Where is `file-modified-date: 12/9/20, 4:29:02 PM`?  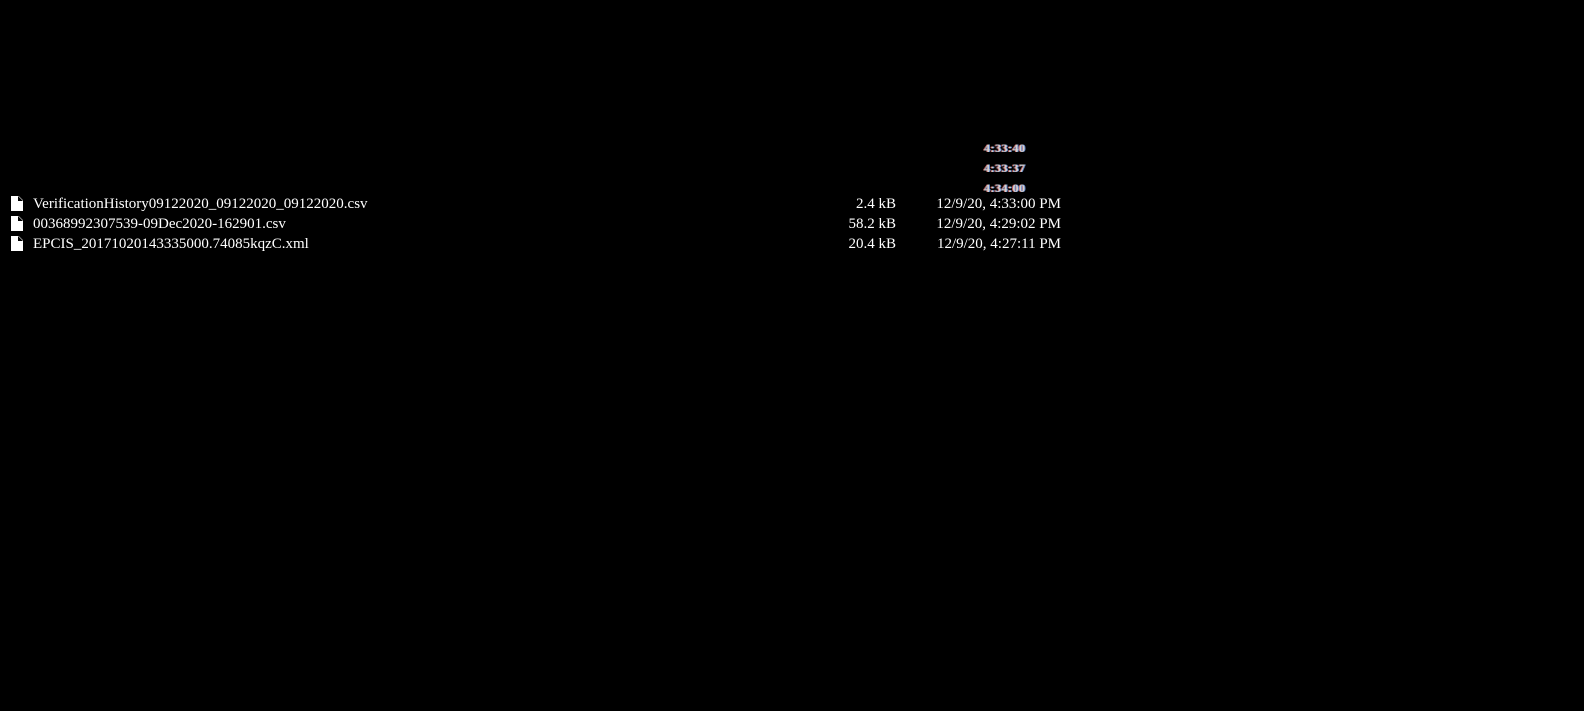
file-modified-date: 12/9/20, 4:29:02 PM is located at coordinates (998, 224).